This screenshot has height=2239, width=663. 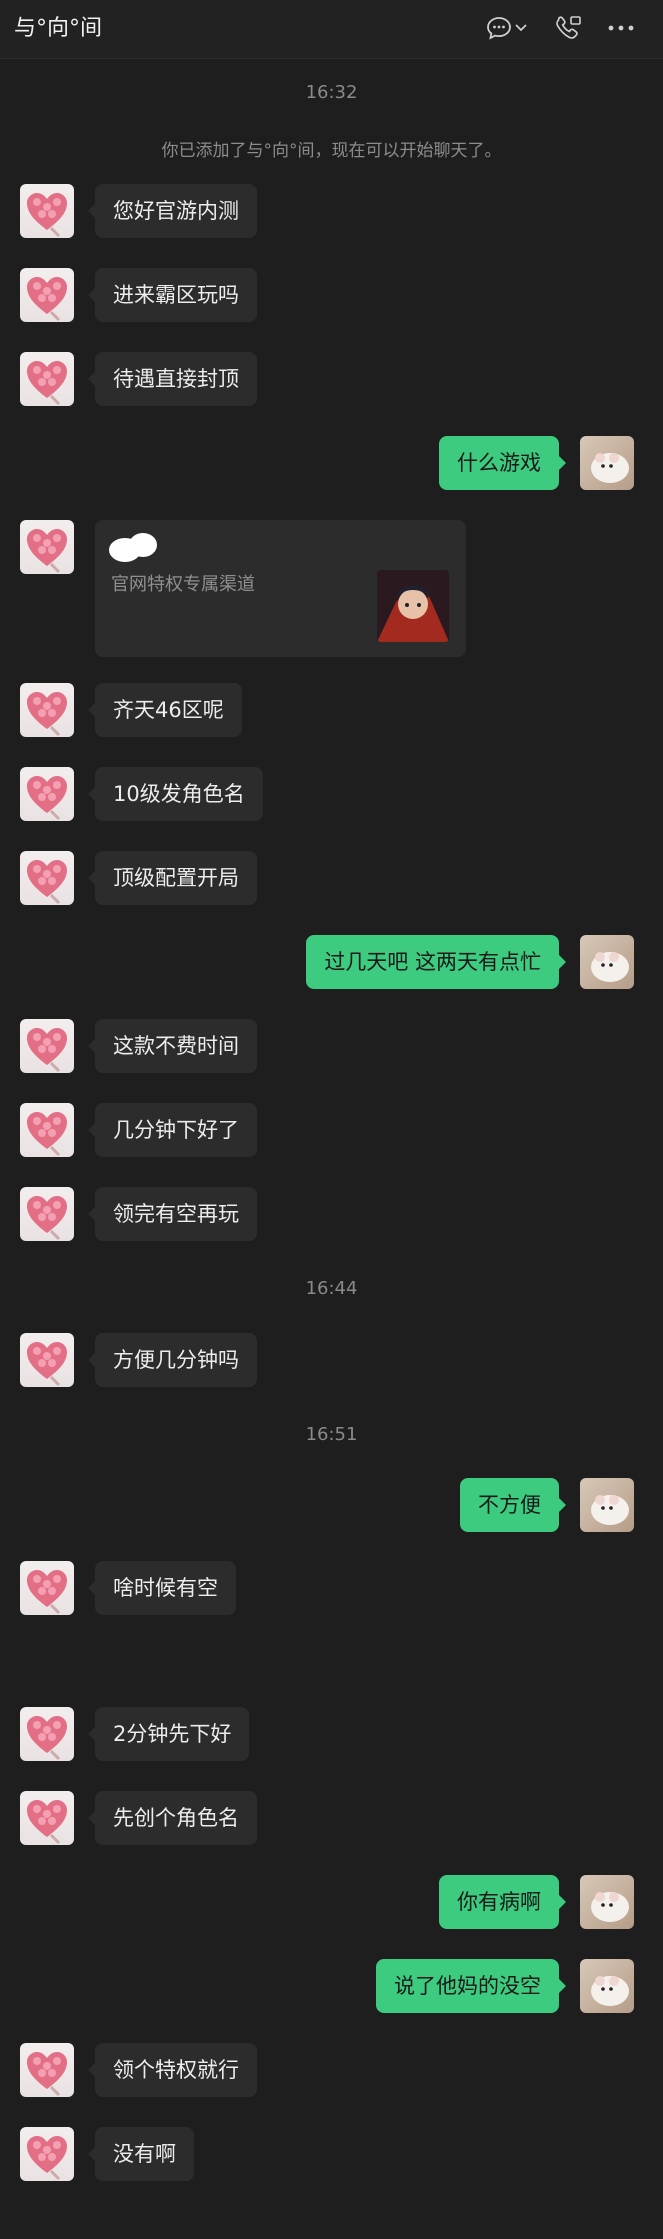 I want to click on shared-link-card: 官网特权专属渠道, so click(x=280, y=588).